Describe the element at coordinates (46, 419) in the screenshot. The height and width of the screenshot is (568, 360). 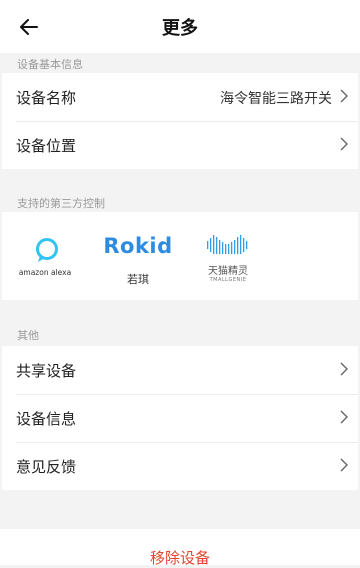
I see `device-info-label: 设备信息` at that location.